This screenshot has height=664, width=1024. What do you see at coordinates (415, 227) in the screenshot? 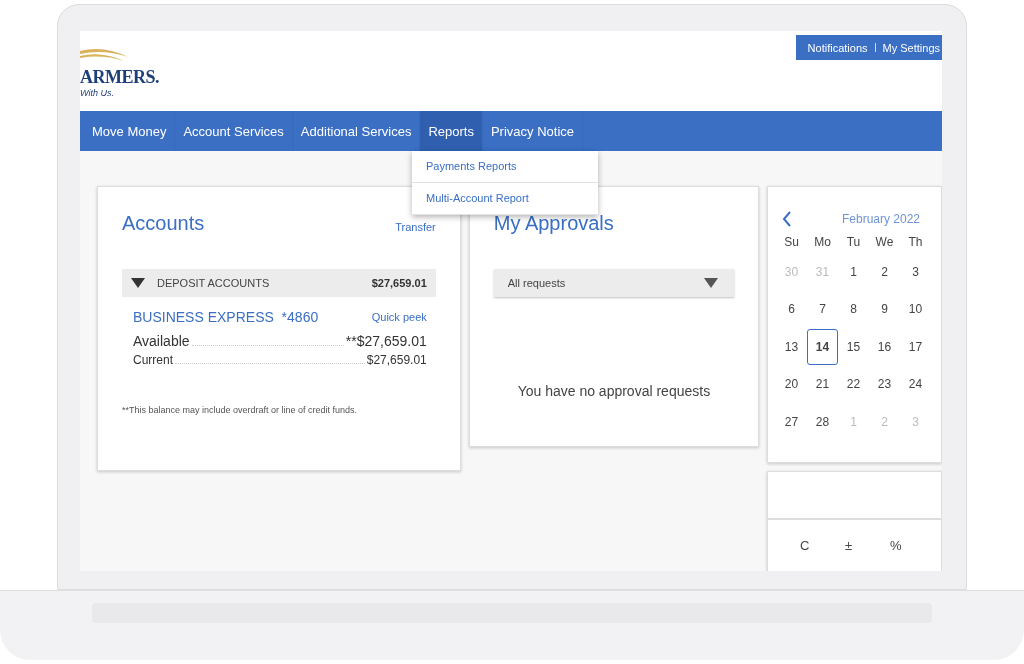
I see `transfer-link: Transfer` at bounding box center [415, 227].